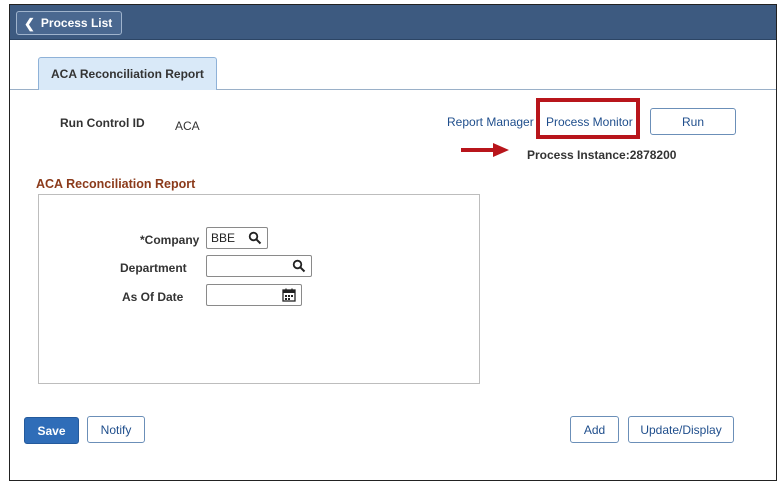 This screenshot has height=481, width=779. What do you see at coordinates (589, 122) in the screenshot?
I see `process-monitor-link: Process Monitor` at bounding box center [589, 122].